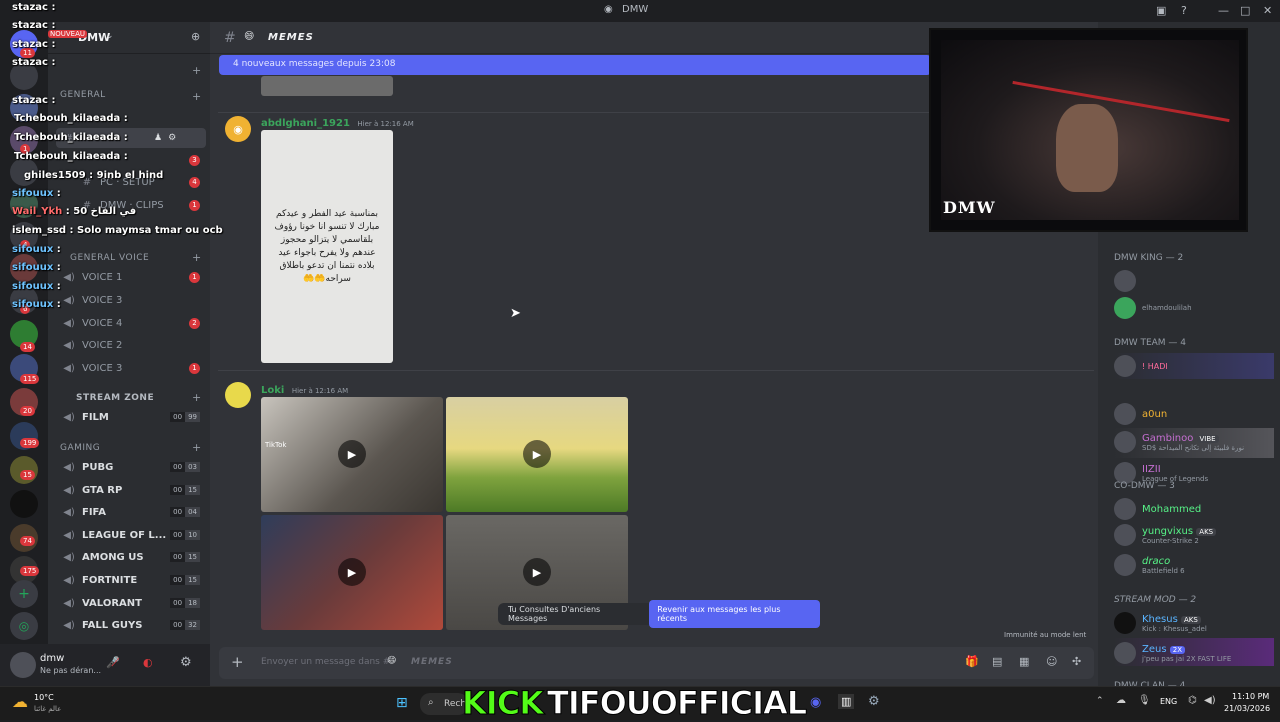 This screenshot has width=1280, height=722. Describe the element at coordinates (24, 594) in the screenshot. I see `add-server-icon: +` at that location.